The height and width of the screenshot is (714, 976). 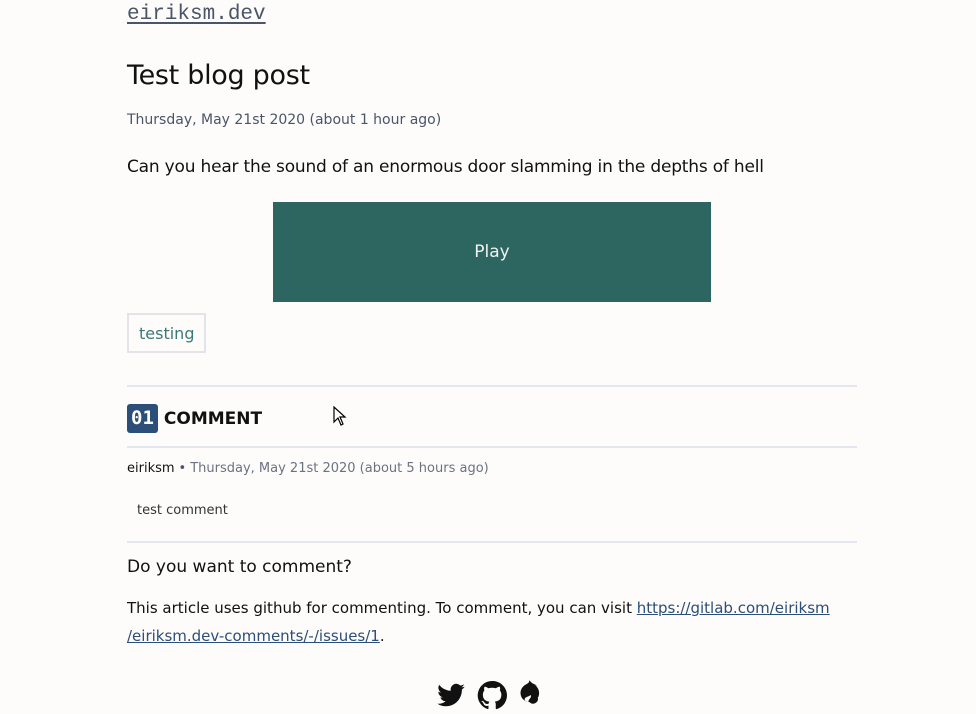 What do you see at coordinates (213, 418) in the screenshot?
I see `comment-count-label: COMMENT` at bounding box center [213, 418].